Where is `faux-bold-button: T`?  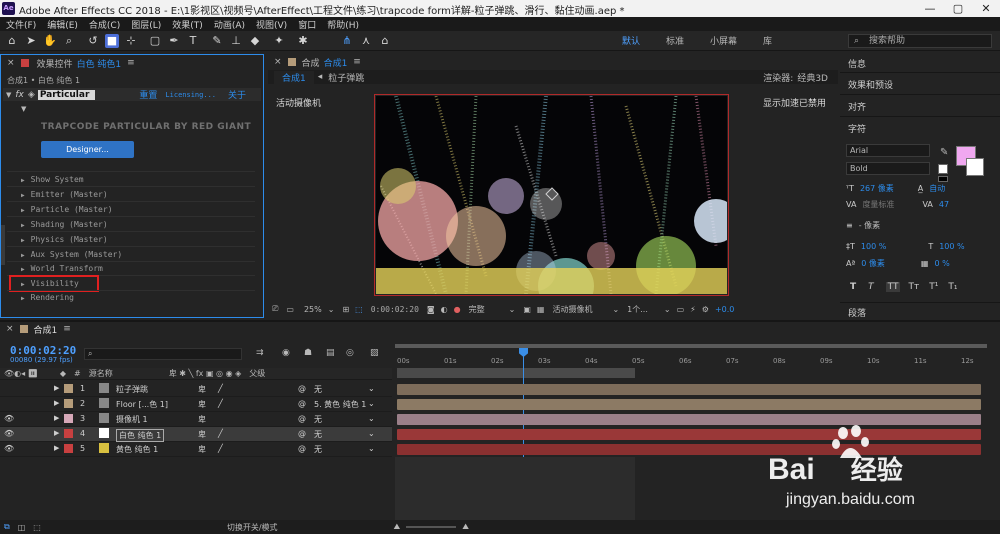 faux-bold-button: T is located at coordinates (853, 287).